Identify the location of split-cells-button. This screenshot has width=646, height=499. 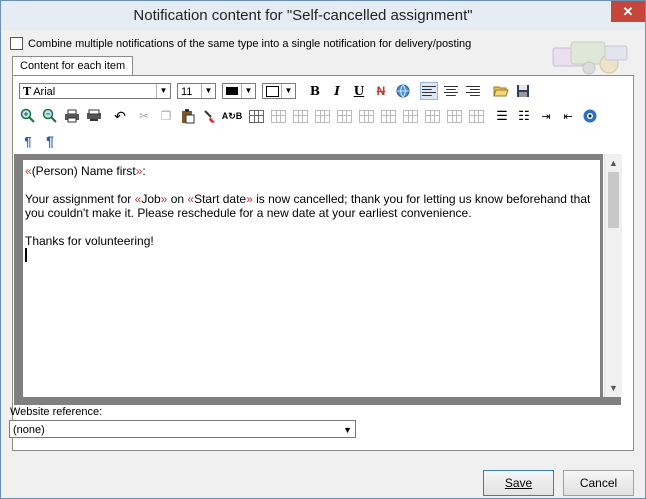
(432, 116).